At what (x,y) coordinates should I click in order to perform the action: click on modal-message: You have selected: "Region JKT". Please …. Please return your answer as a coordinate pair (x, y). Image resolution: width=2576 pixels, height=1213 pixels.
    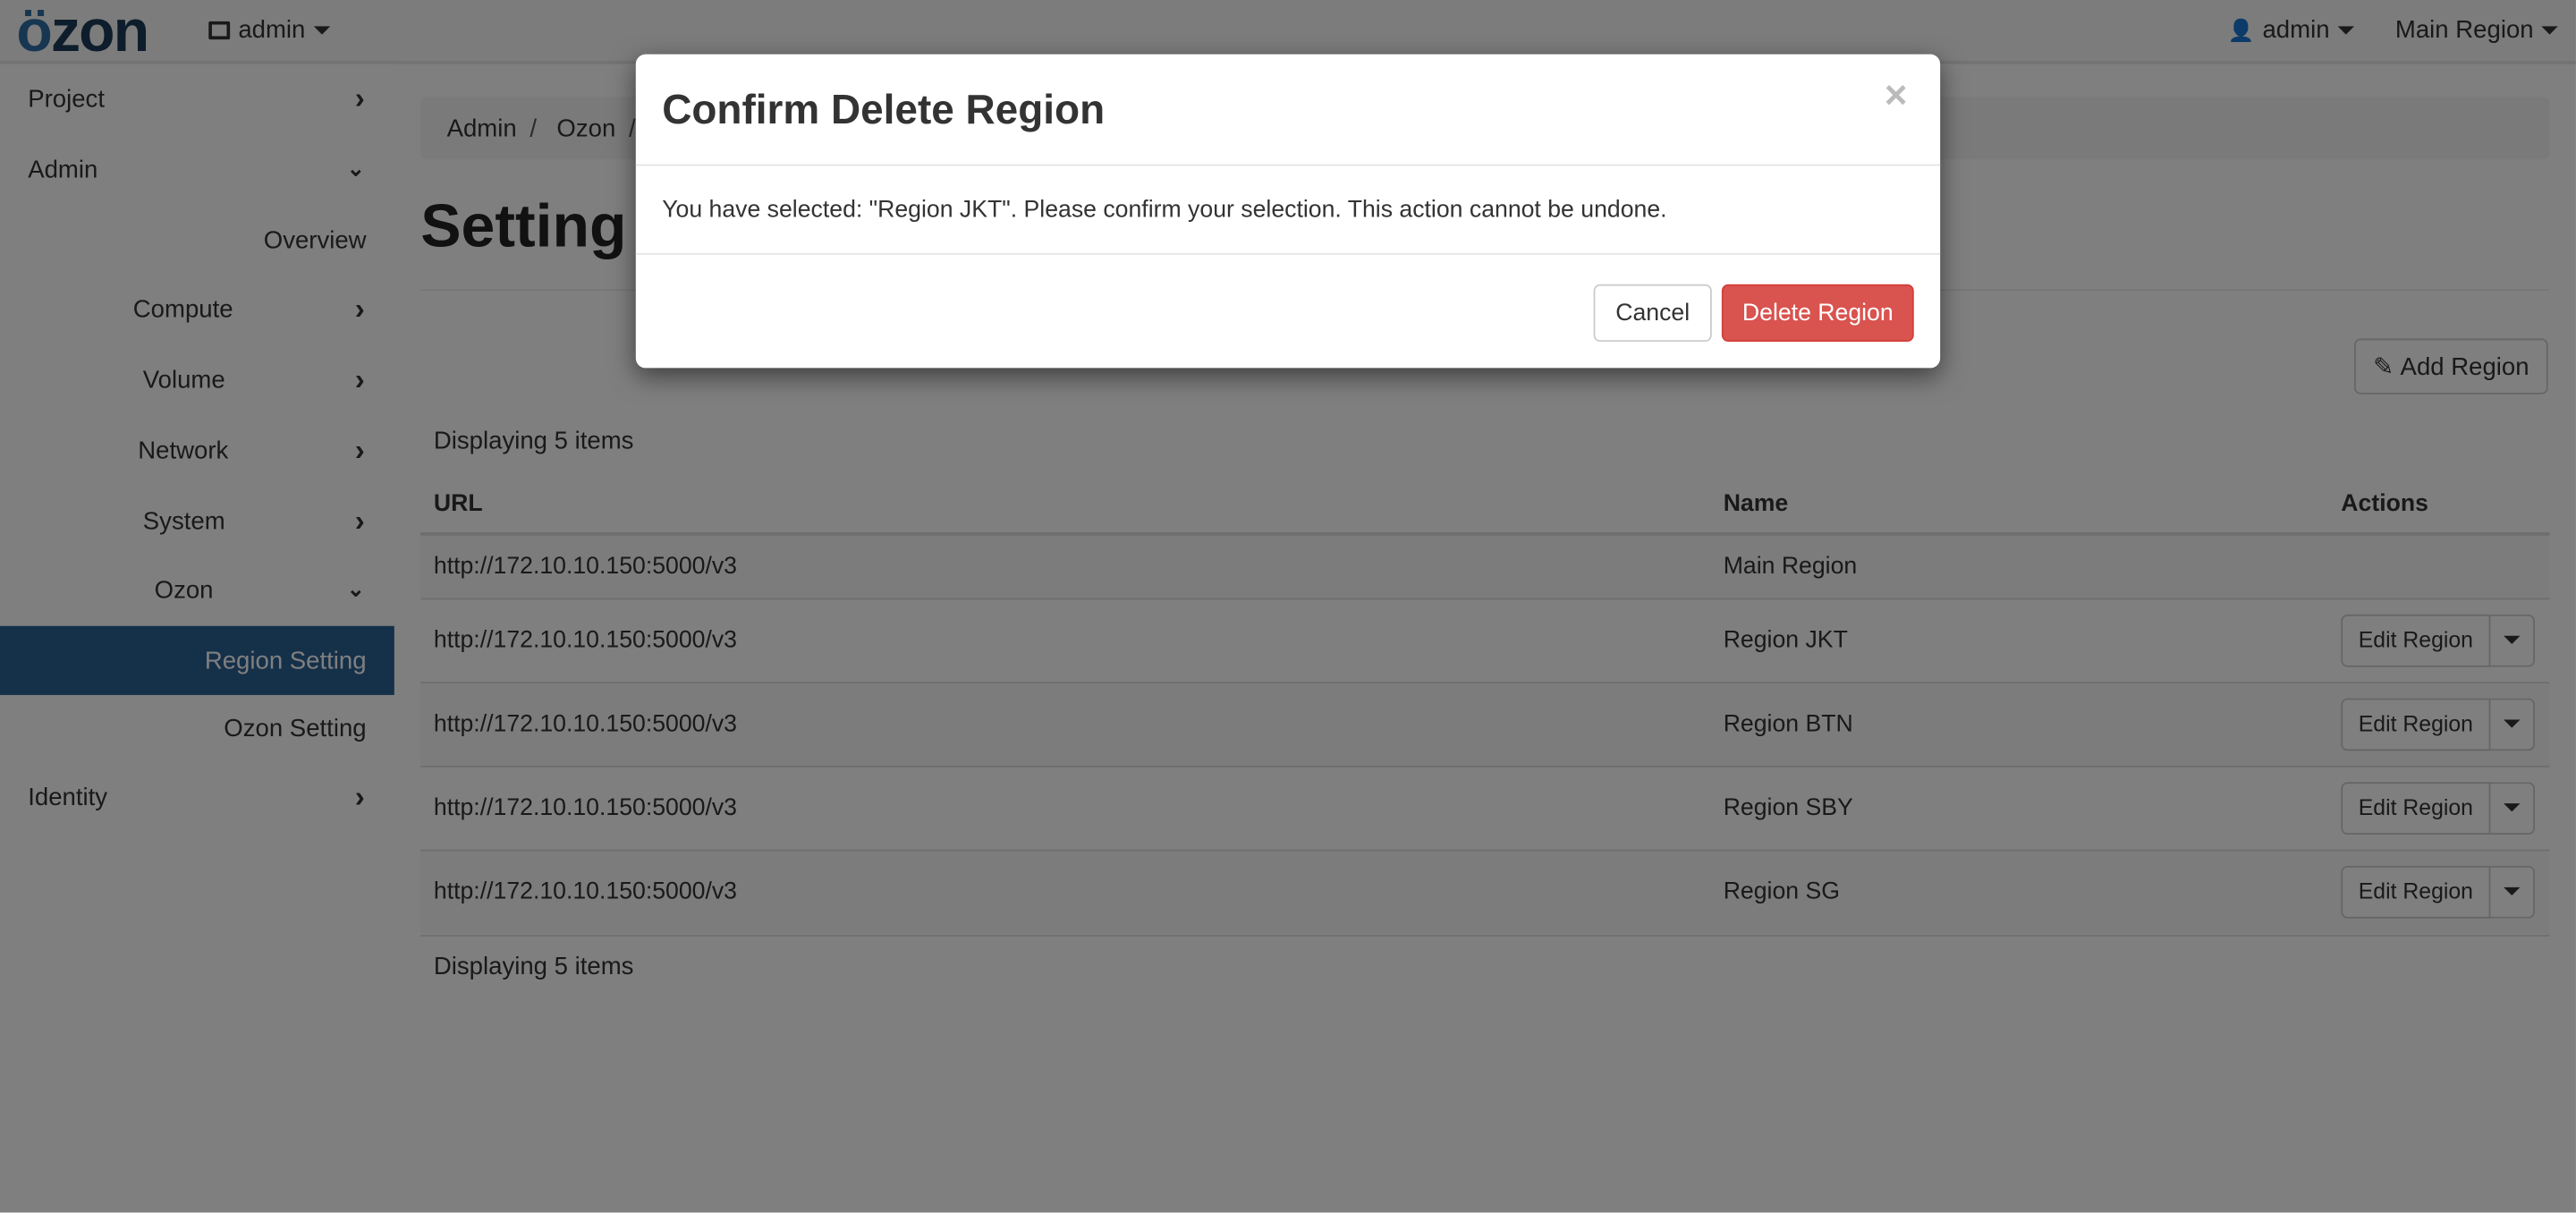
    Looking at the image, I should click on (1288, 211).